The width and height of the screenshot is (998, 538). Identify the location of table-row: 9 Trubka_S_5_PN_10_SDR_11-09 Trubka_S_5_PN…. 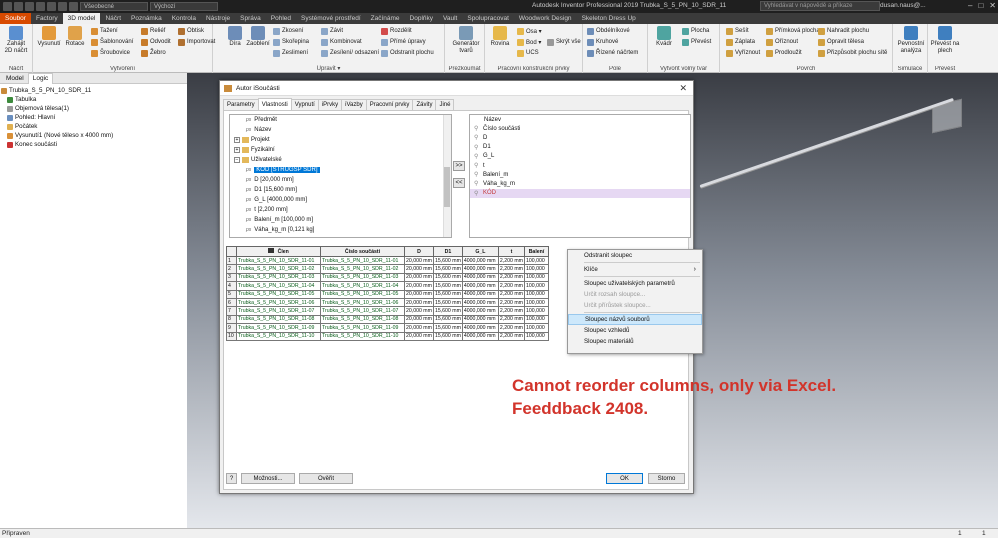
(387, 328).